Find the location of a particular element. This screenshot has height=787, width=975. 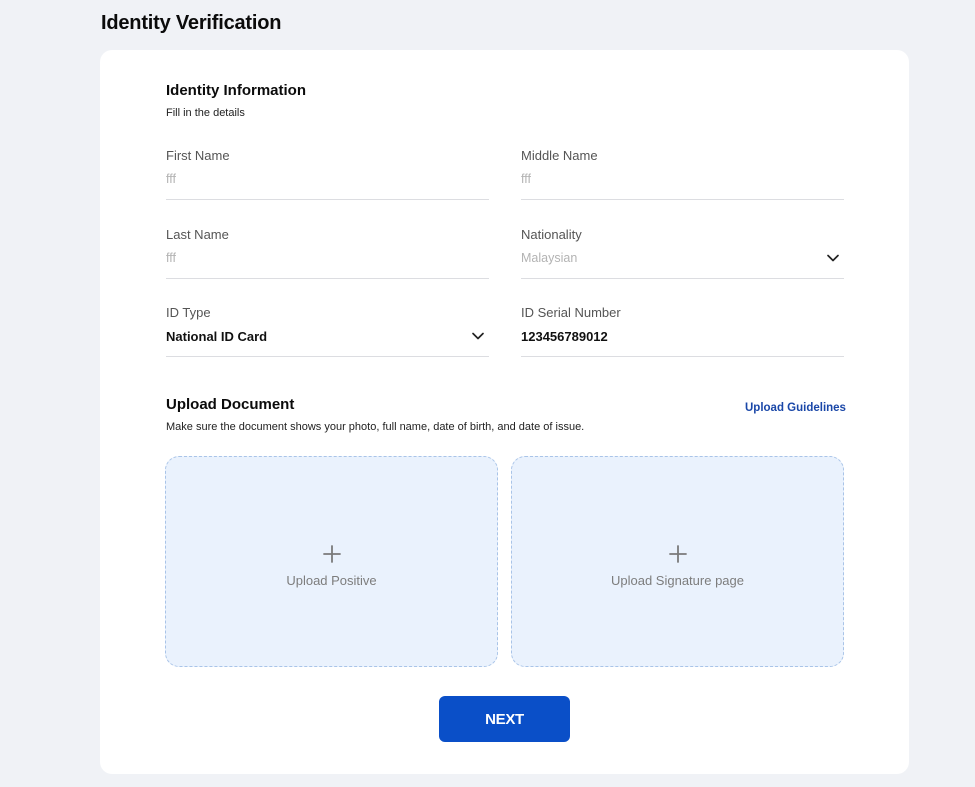

last-name-input: fff is located at coordinates (171, 258).